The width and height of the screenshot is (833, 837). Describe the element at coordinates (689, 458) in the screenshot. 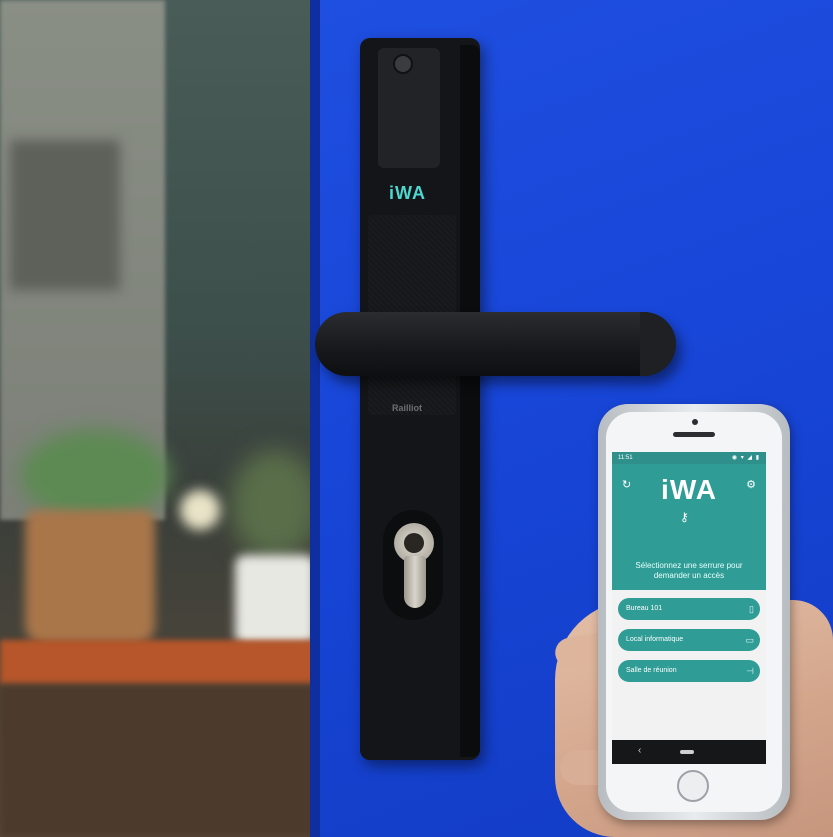

I see `status-bar: 11:51 ◉ ▾ ◢ ▮` at that location.